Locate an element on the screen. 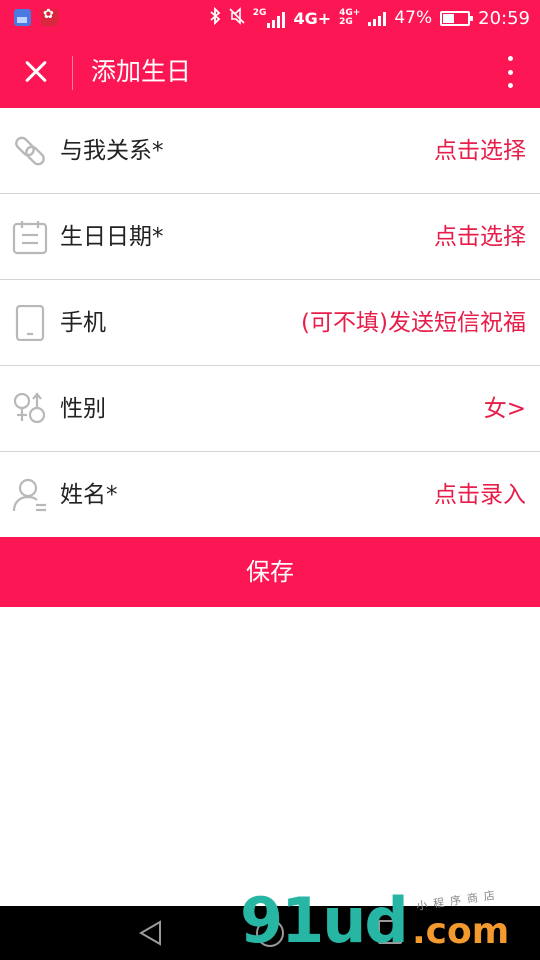  battery-fill is located at coordinates (449, 18).